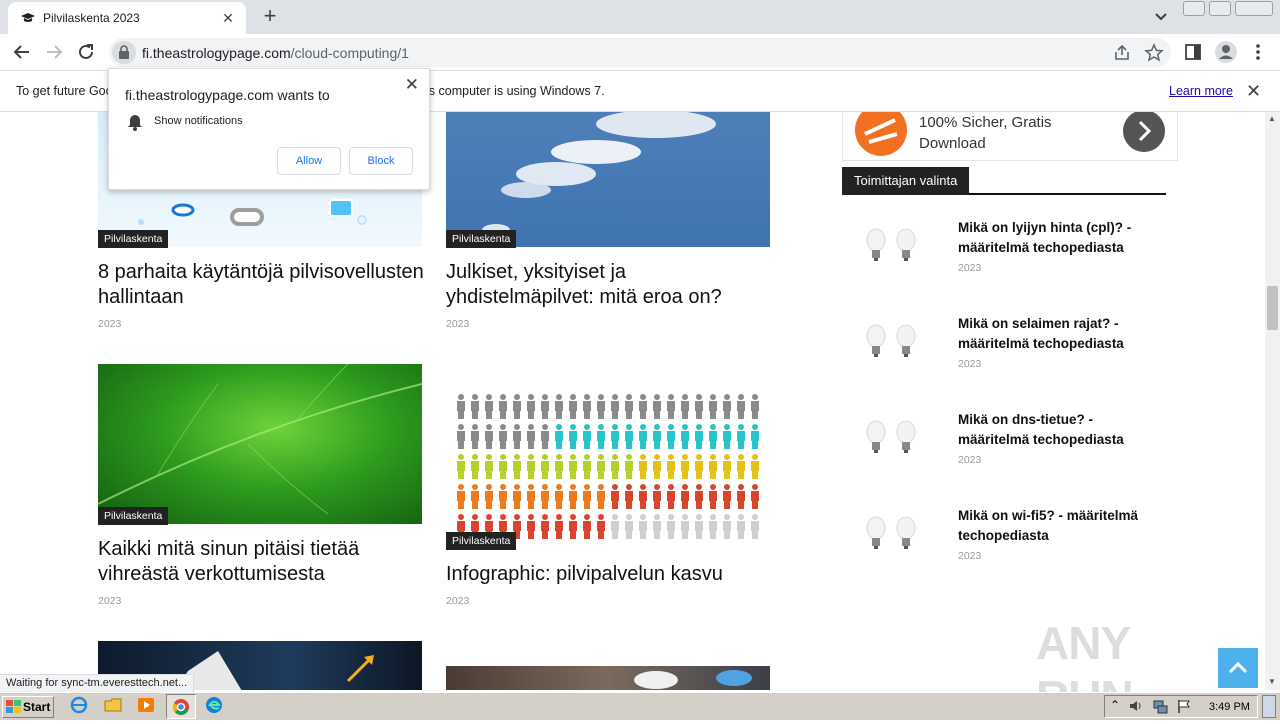 The image size is (1280, 724). Describe the element at coordinates (227, 95) in the screenshot. I see `dialog-origin: fi.theastrologypage.com wants to` at that location.